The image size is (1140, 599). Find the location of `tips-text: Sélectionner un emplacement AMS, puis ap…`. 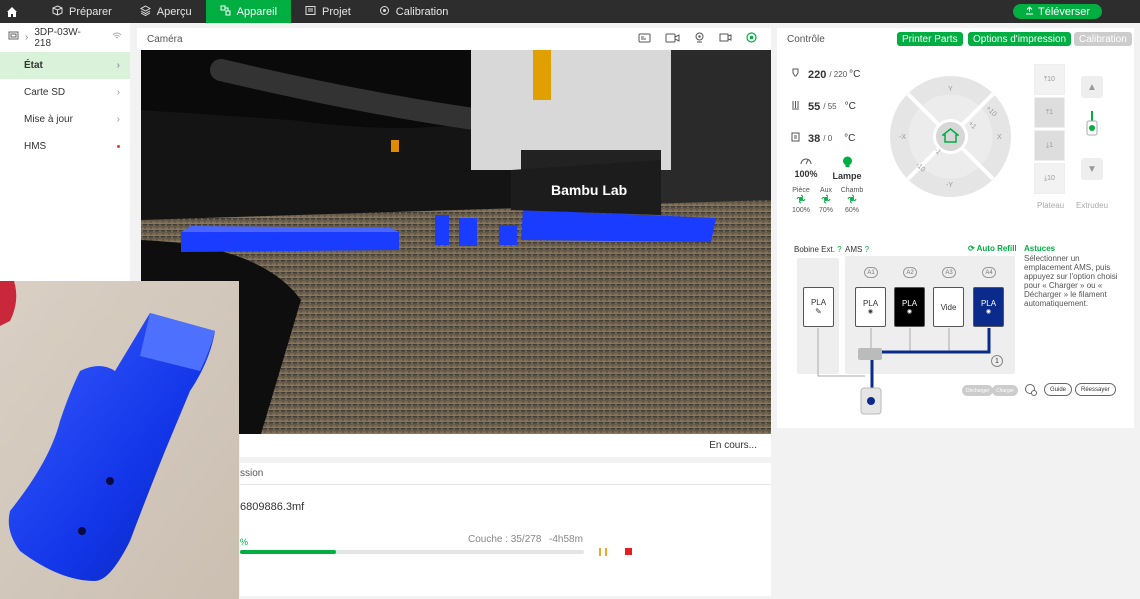

tips-text: Sélectionner un emplacement AMS, puis ap… is located at coordinates (1071, 281).